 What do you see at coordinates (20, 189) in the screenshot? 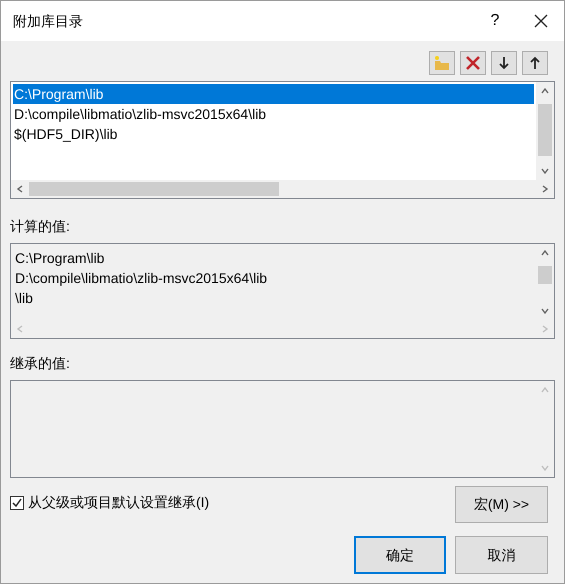
I see `scroll-left-icon` at bounding box center [20, 189].